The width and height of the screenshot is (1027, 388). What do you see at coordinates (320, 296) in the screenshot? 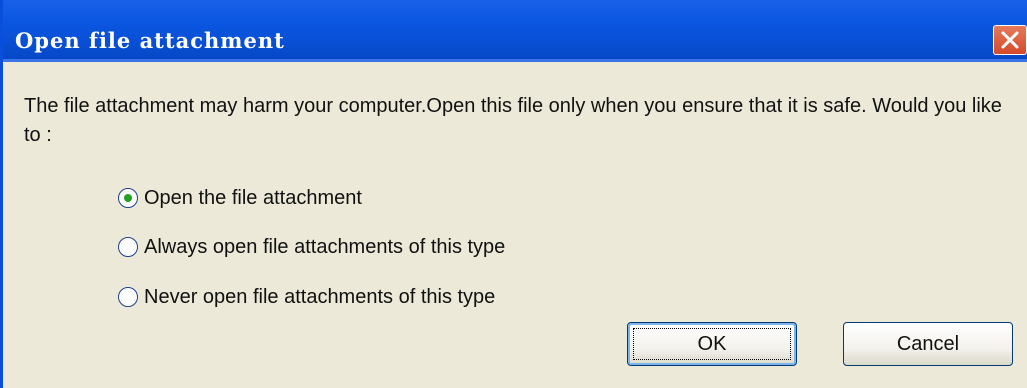
I see `radio-label: Never open file attachments of this type` at bounding box center [320, 296].